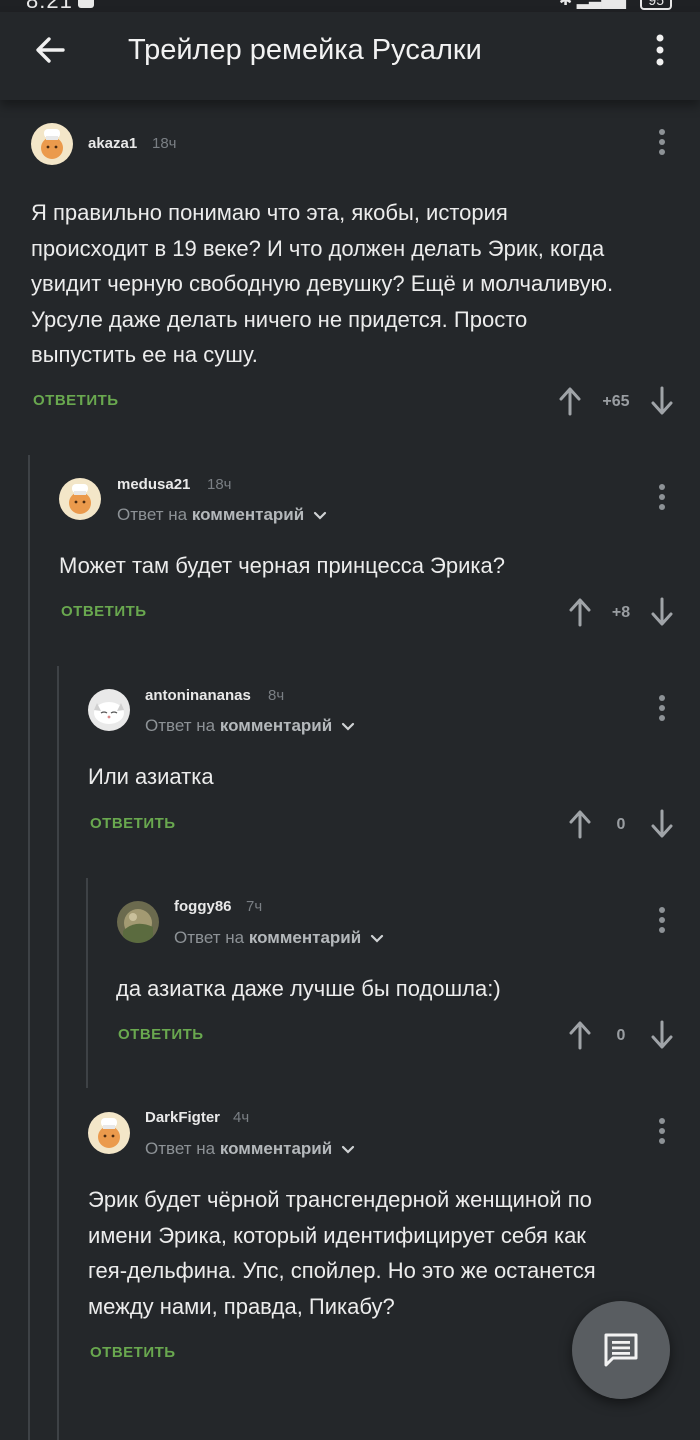  Describe the element at coordinates (656, 5) in the screenshot. I see `battery-indicator: 95` at that location.